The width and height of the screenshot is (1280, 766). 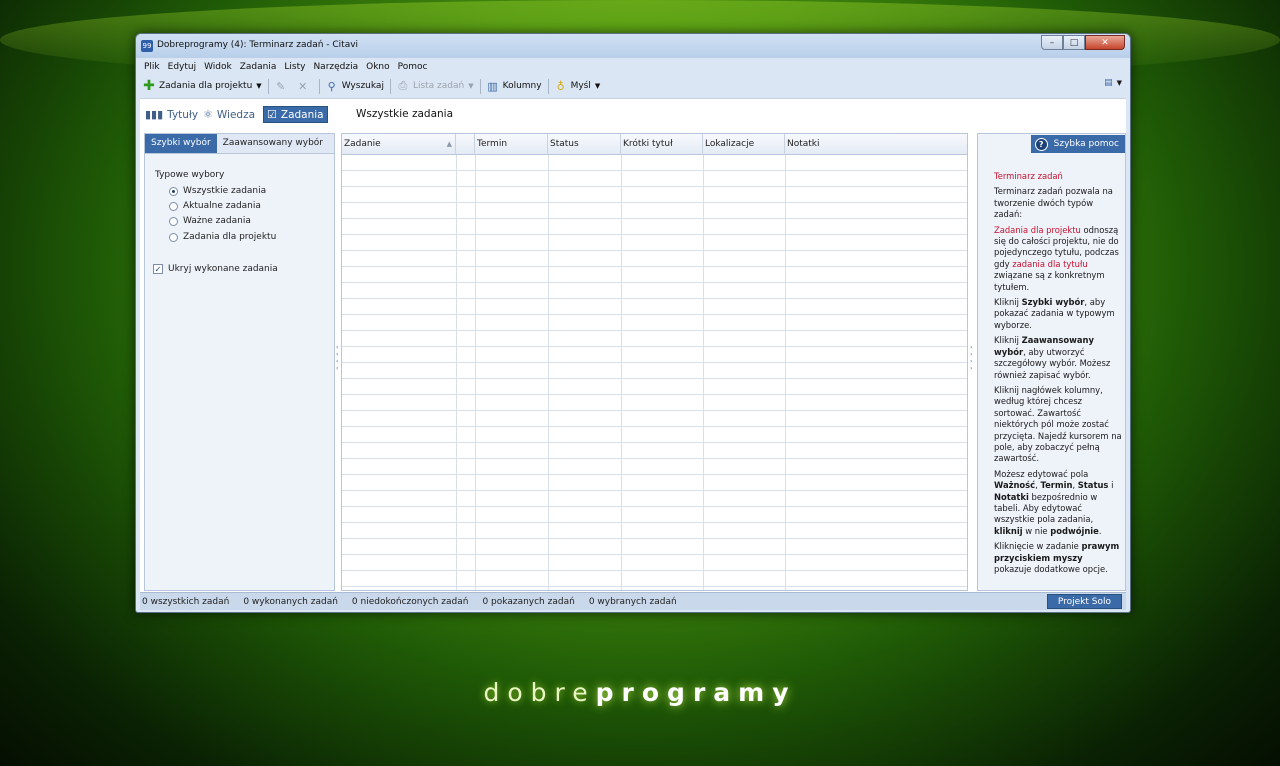 I want to click on columns-button: ▥ Kolumny, so click(x=514, y=86).